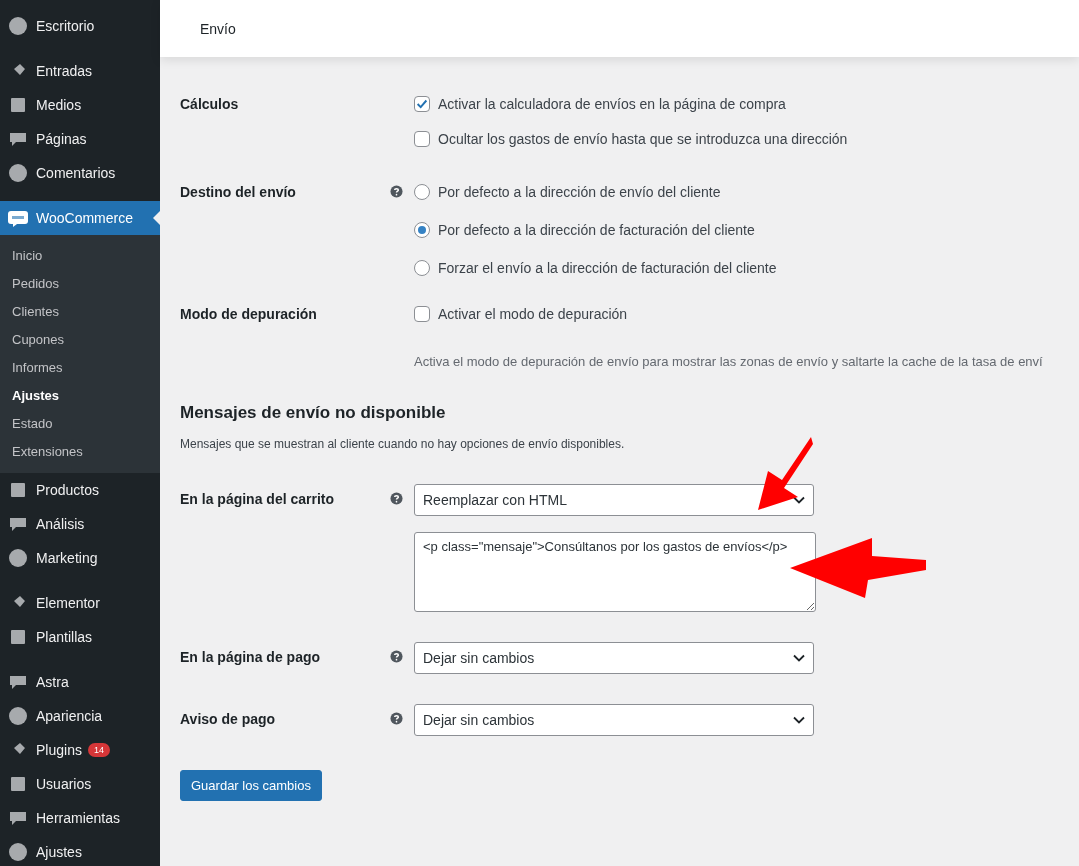 The width and height of the screenshot is (1079, 866). I want to click on dropdown: Reemplazar con HTML, so click(614, 500).